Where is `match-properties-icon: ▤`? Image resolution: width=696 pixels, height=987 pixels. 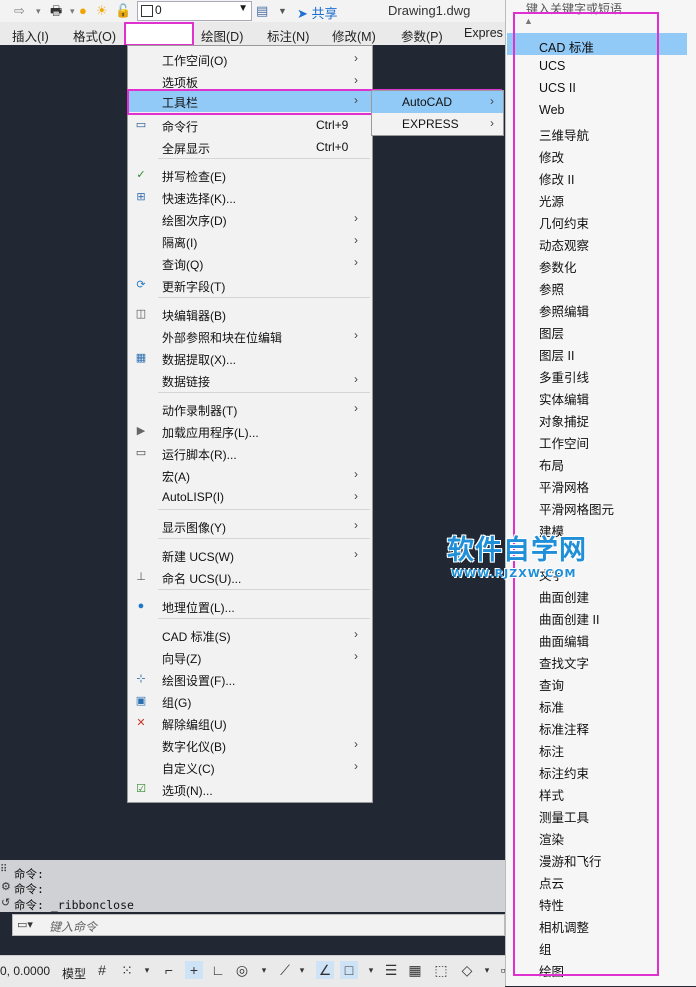 match-properties-icon: ▤ is located at coordinates (262, 11).